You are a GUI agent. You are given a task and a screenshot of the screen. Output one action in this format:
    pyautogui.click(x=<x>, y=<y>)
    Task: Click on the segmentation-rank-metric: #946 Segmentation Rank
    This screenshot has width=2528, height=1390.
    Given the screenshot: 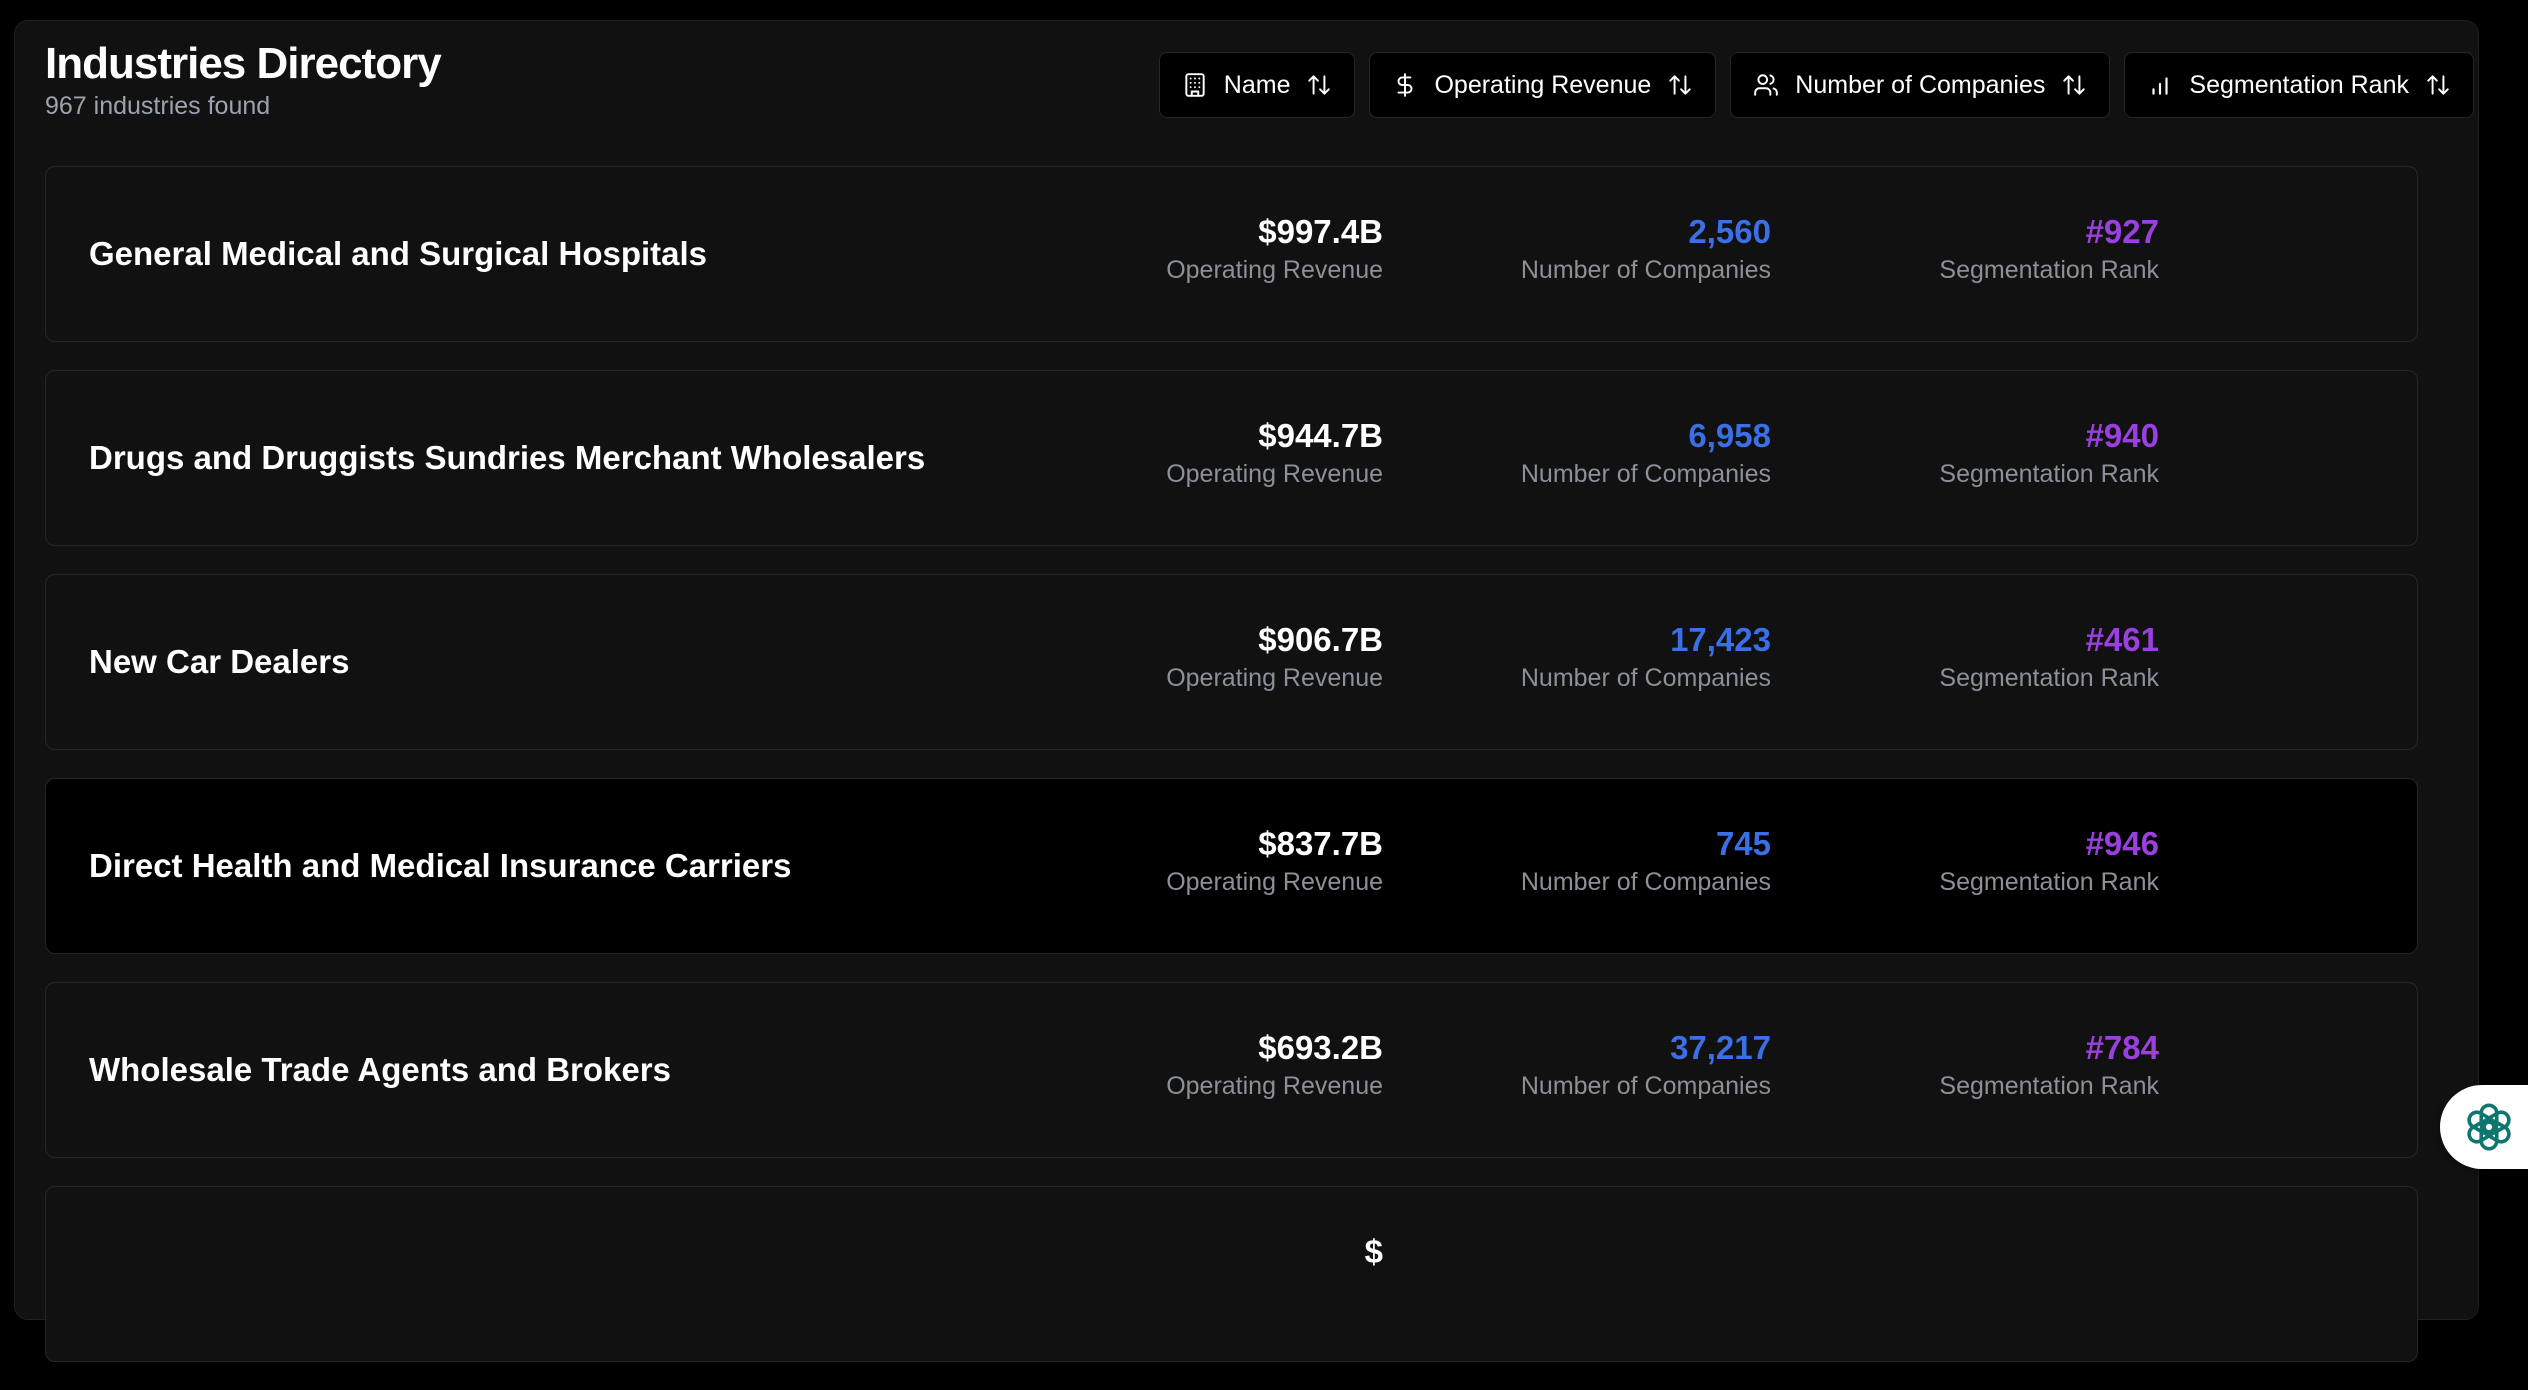 What is the action you would take?
    pyautogui.click(x=2049, y=861)
    